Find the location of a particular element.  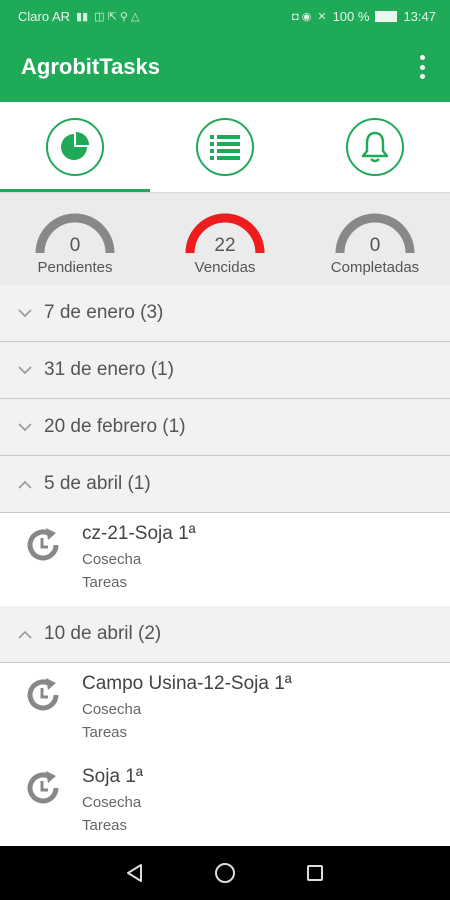

task-item: Campo Usina-12-Soja 1ª Cosecha Tareas is located at coordinates (225, 709).